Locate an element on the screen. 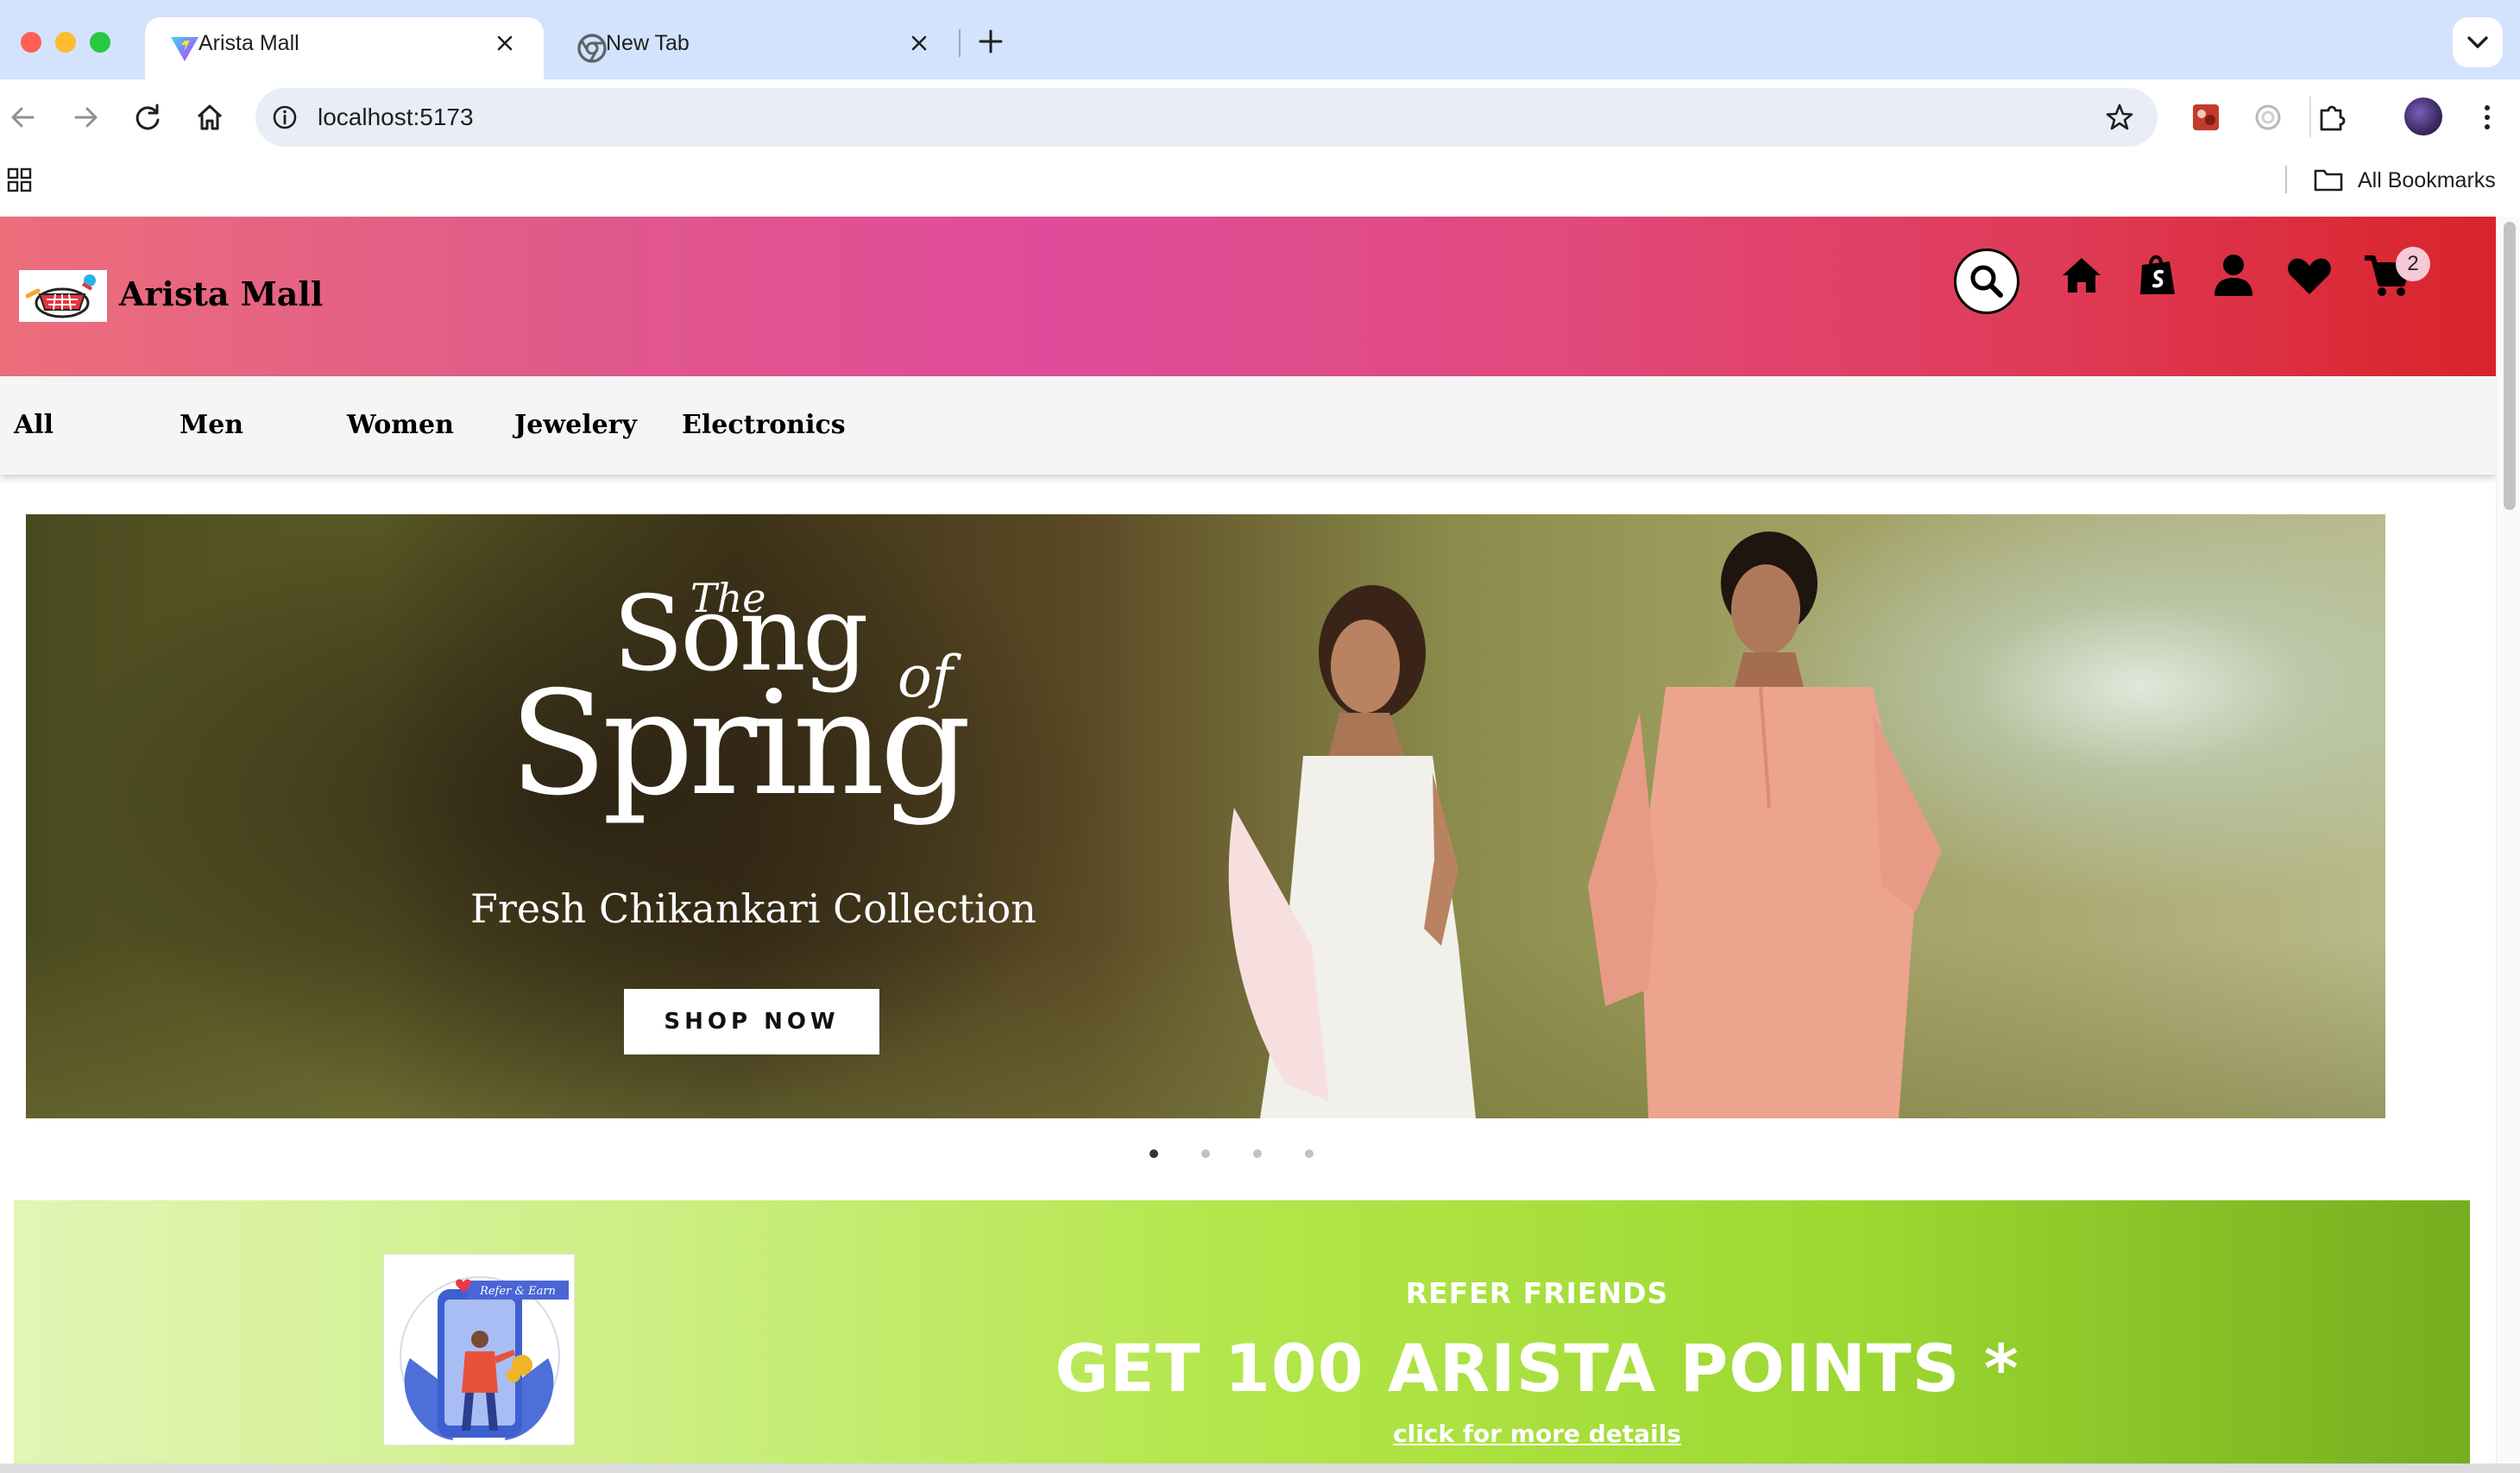 Image resolution: width=2520 pixels, height=1473 pixels. all-bookmarks-label: All Bookmarks is located at coordinates (2427, 180).